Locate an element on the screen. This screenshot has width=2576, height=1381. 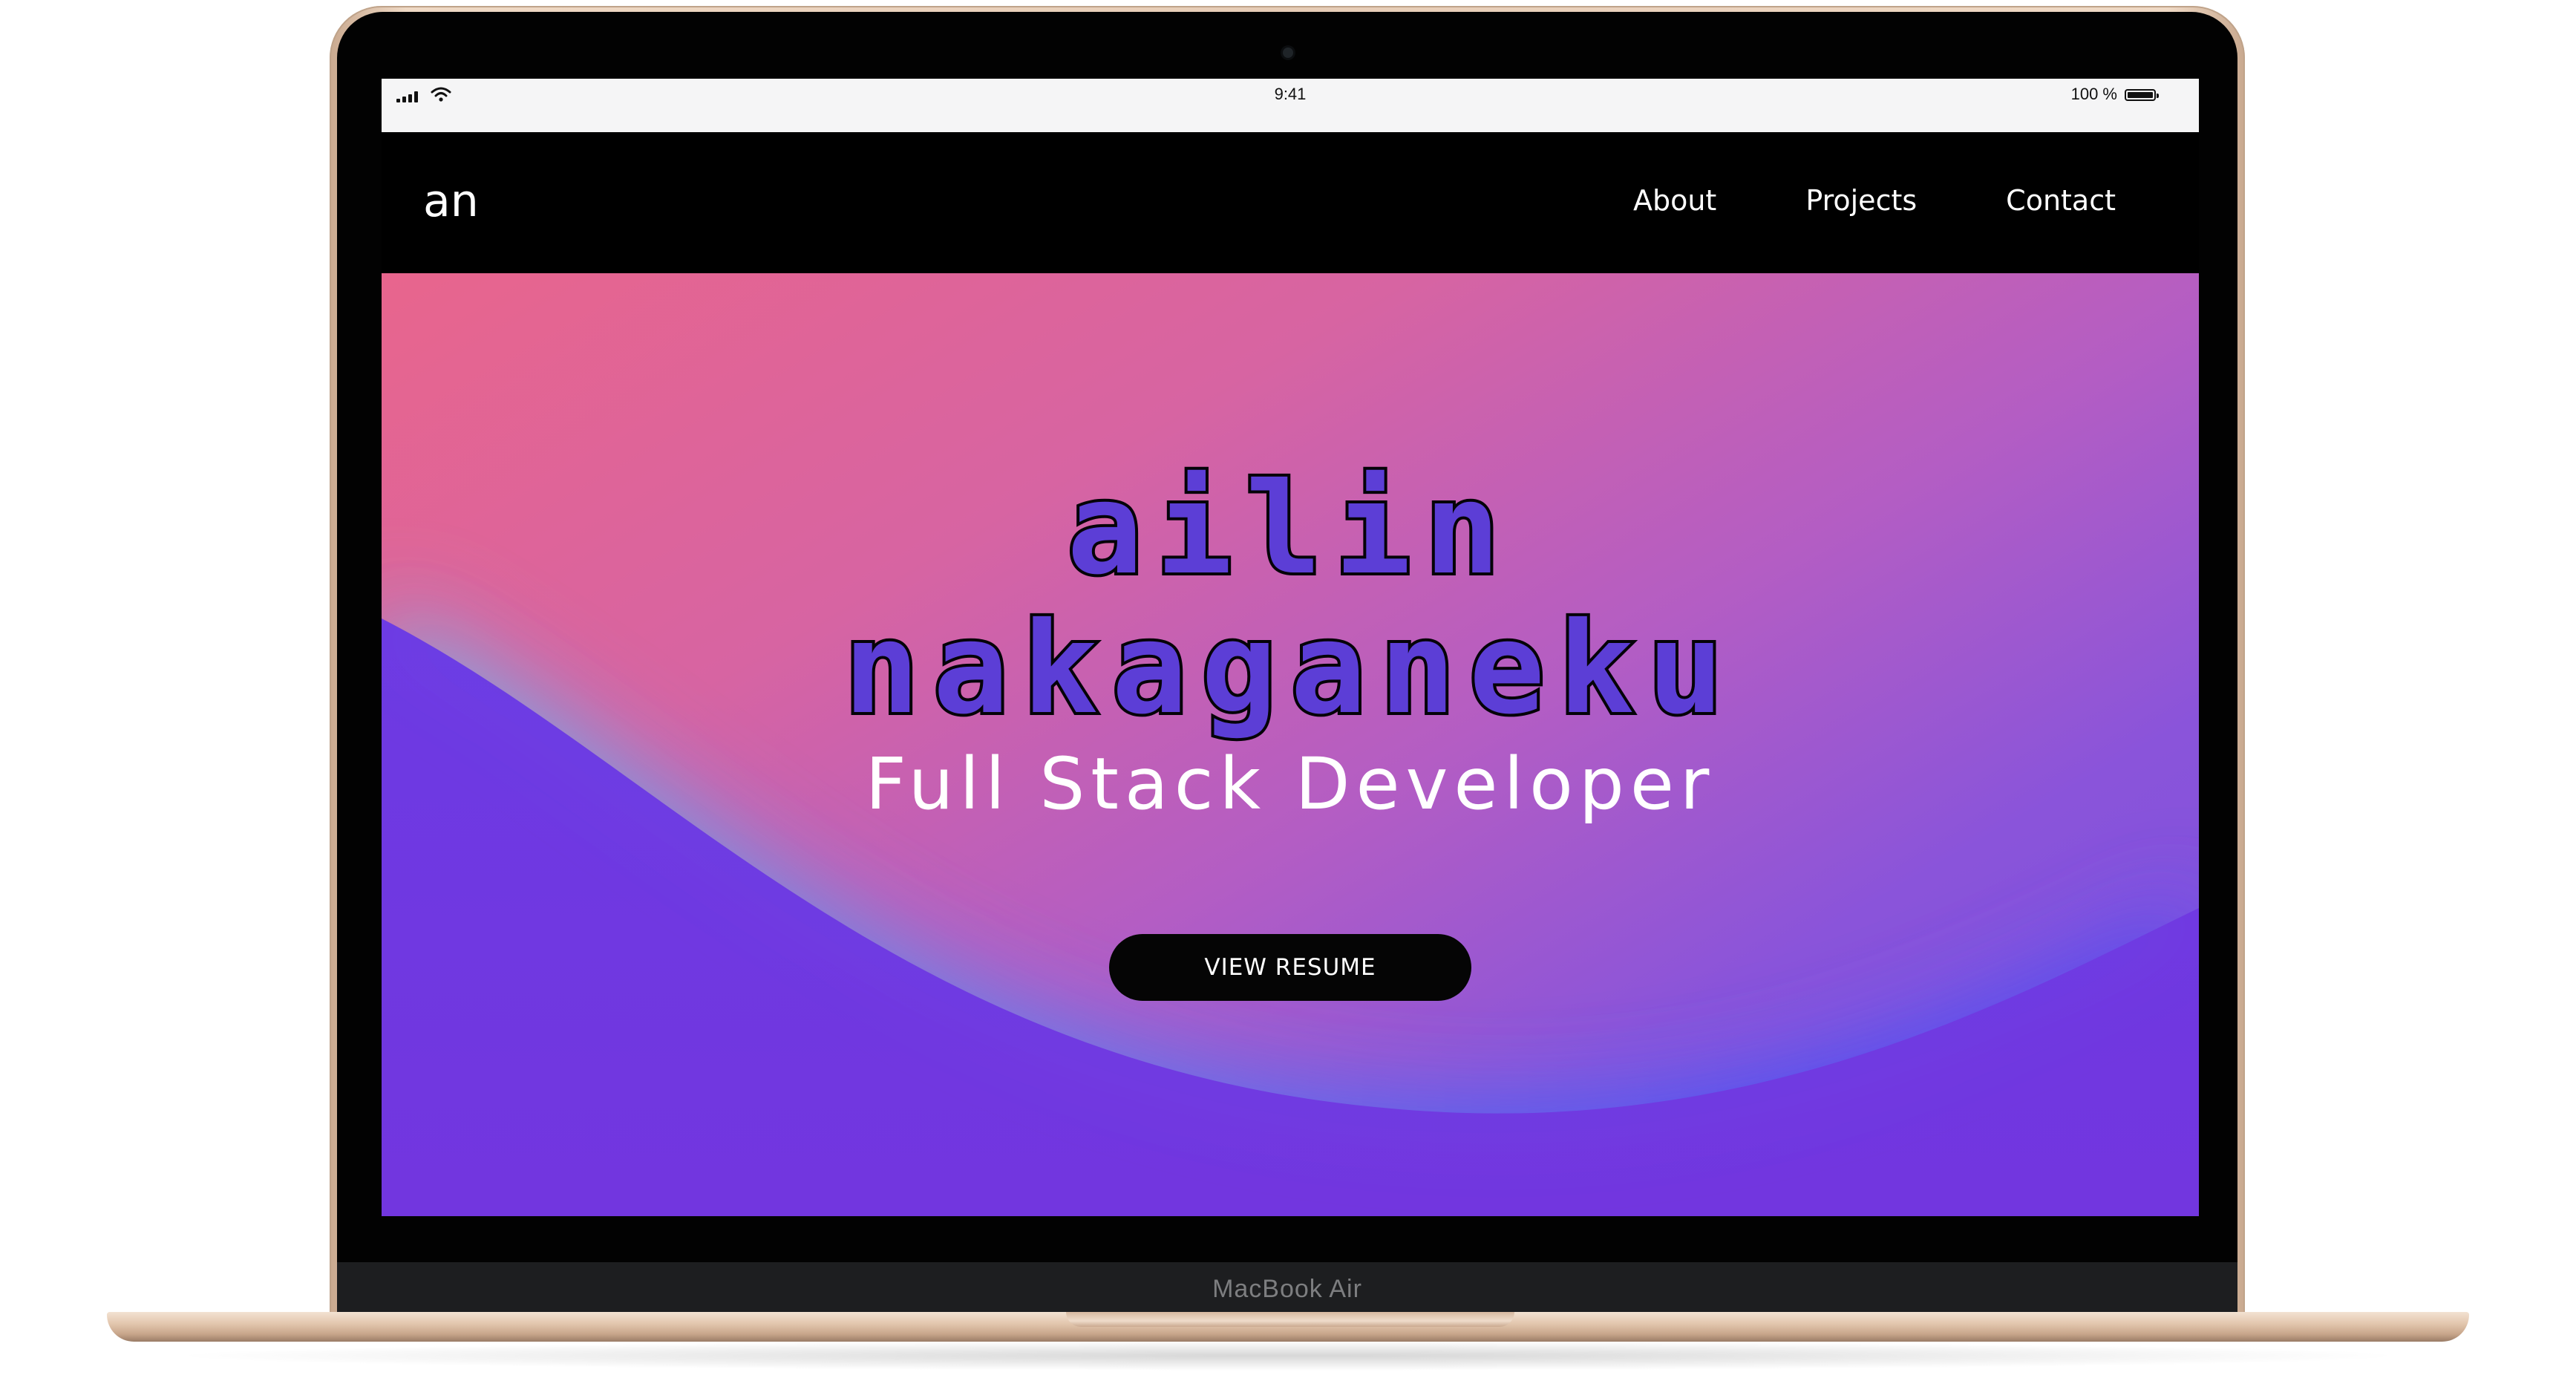
laptop-hinge-notch is located at coordinates (1290, 1319).